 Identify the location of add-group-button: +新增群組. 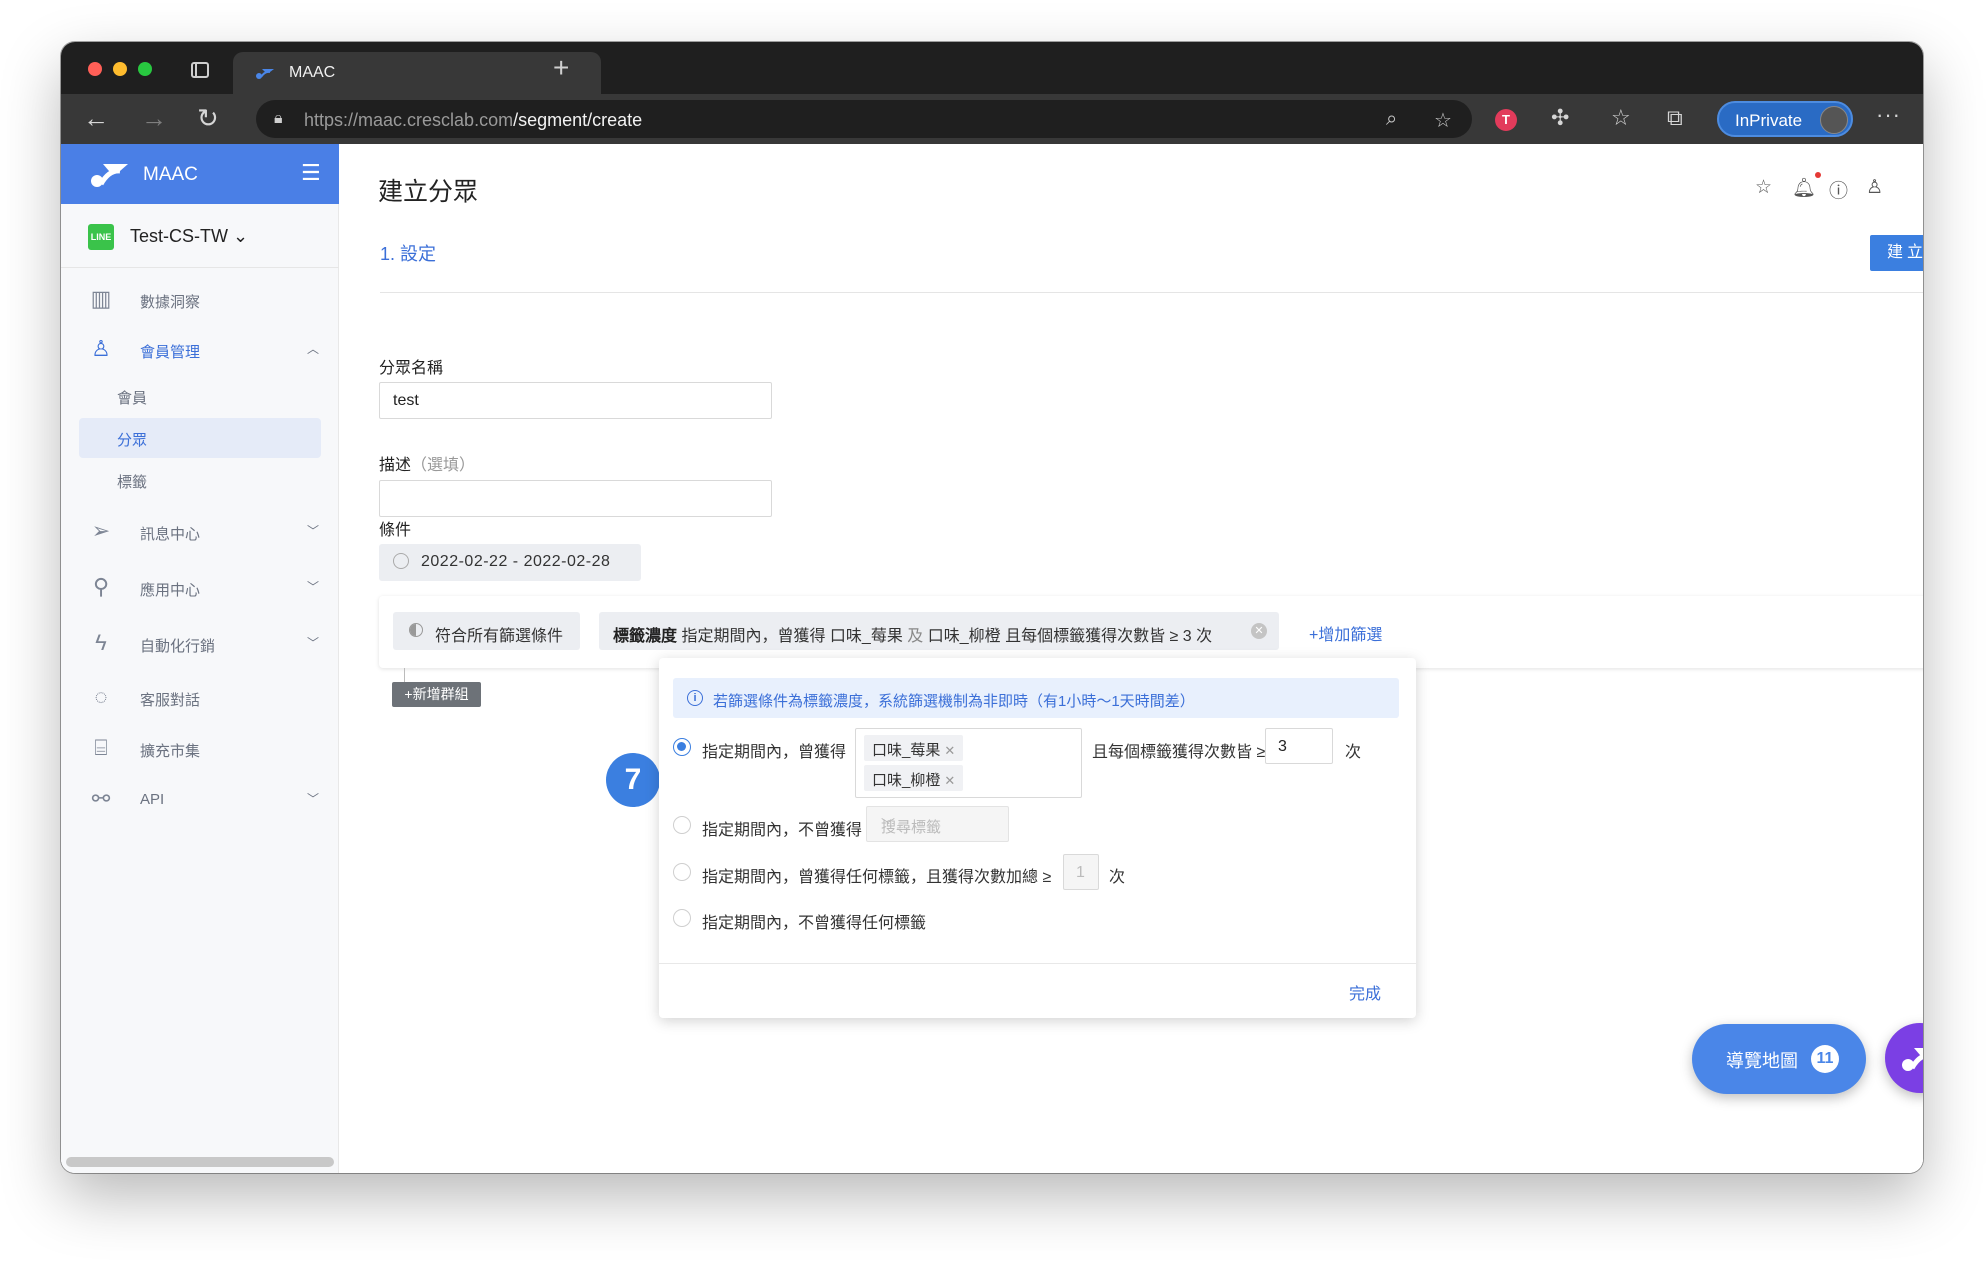
(436, 694).